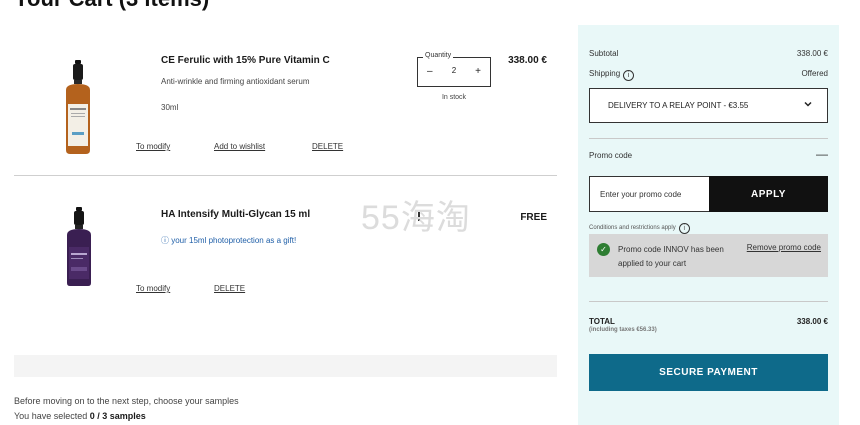 The height and width of the screenshot is (425, 860). I want to click on item-price: FREE, so click(533, 217).